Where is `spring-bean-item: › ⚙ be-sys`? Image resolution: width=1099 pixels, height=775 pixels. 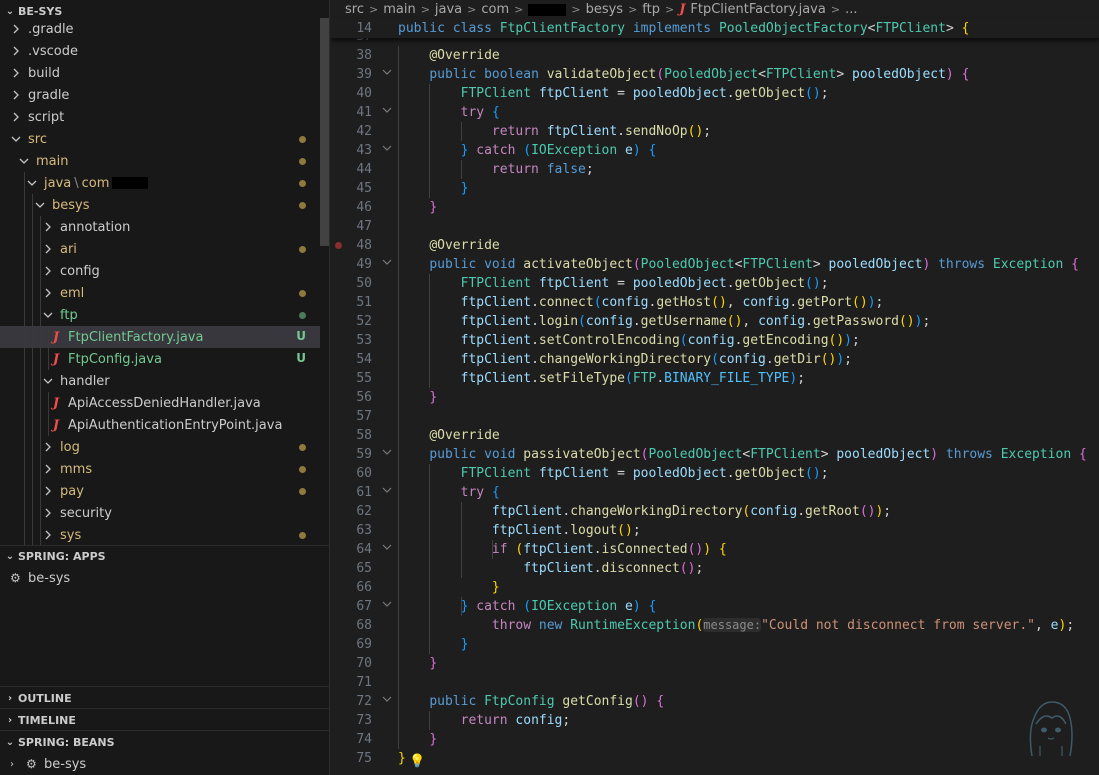 spring-bean-item: › ⚙ be-sys is located at coordinates (164, 764).